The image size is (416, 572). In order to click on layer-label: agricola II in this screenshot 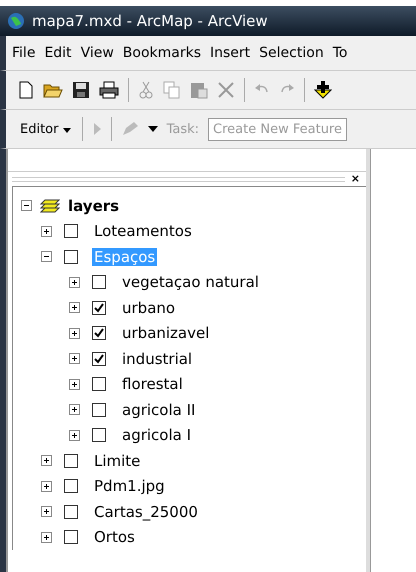, I will do `click(159, 409)`.